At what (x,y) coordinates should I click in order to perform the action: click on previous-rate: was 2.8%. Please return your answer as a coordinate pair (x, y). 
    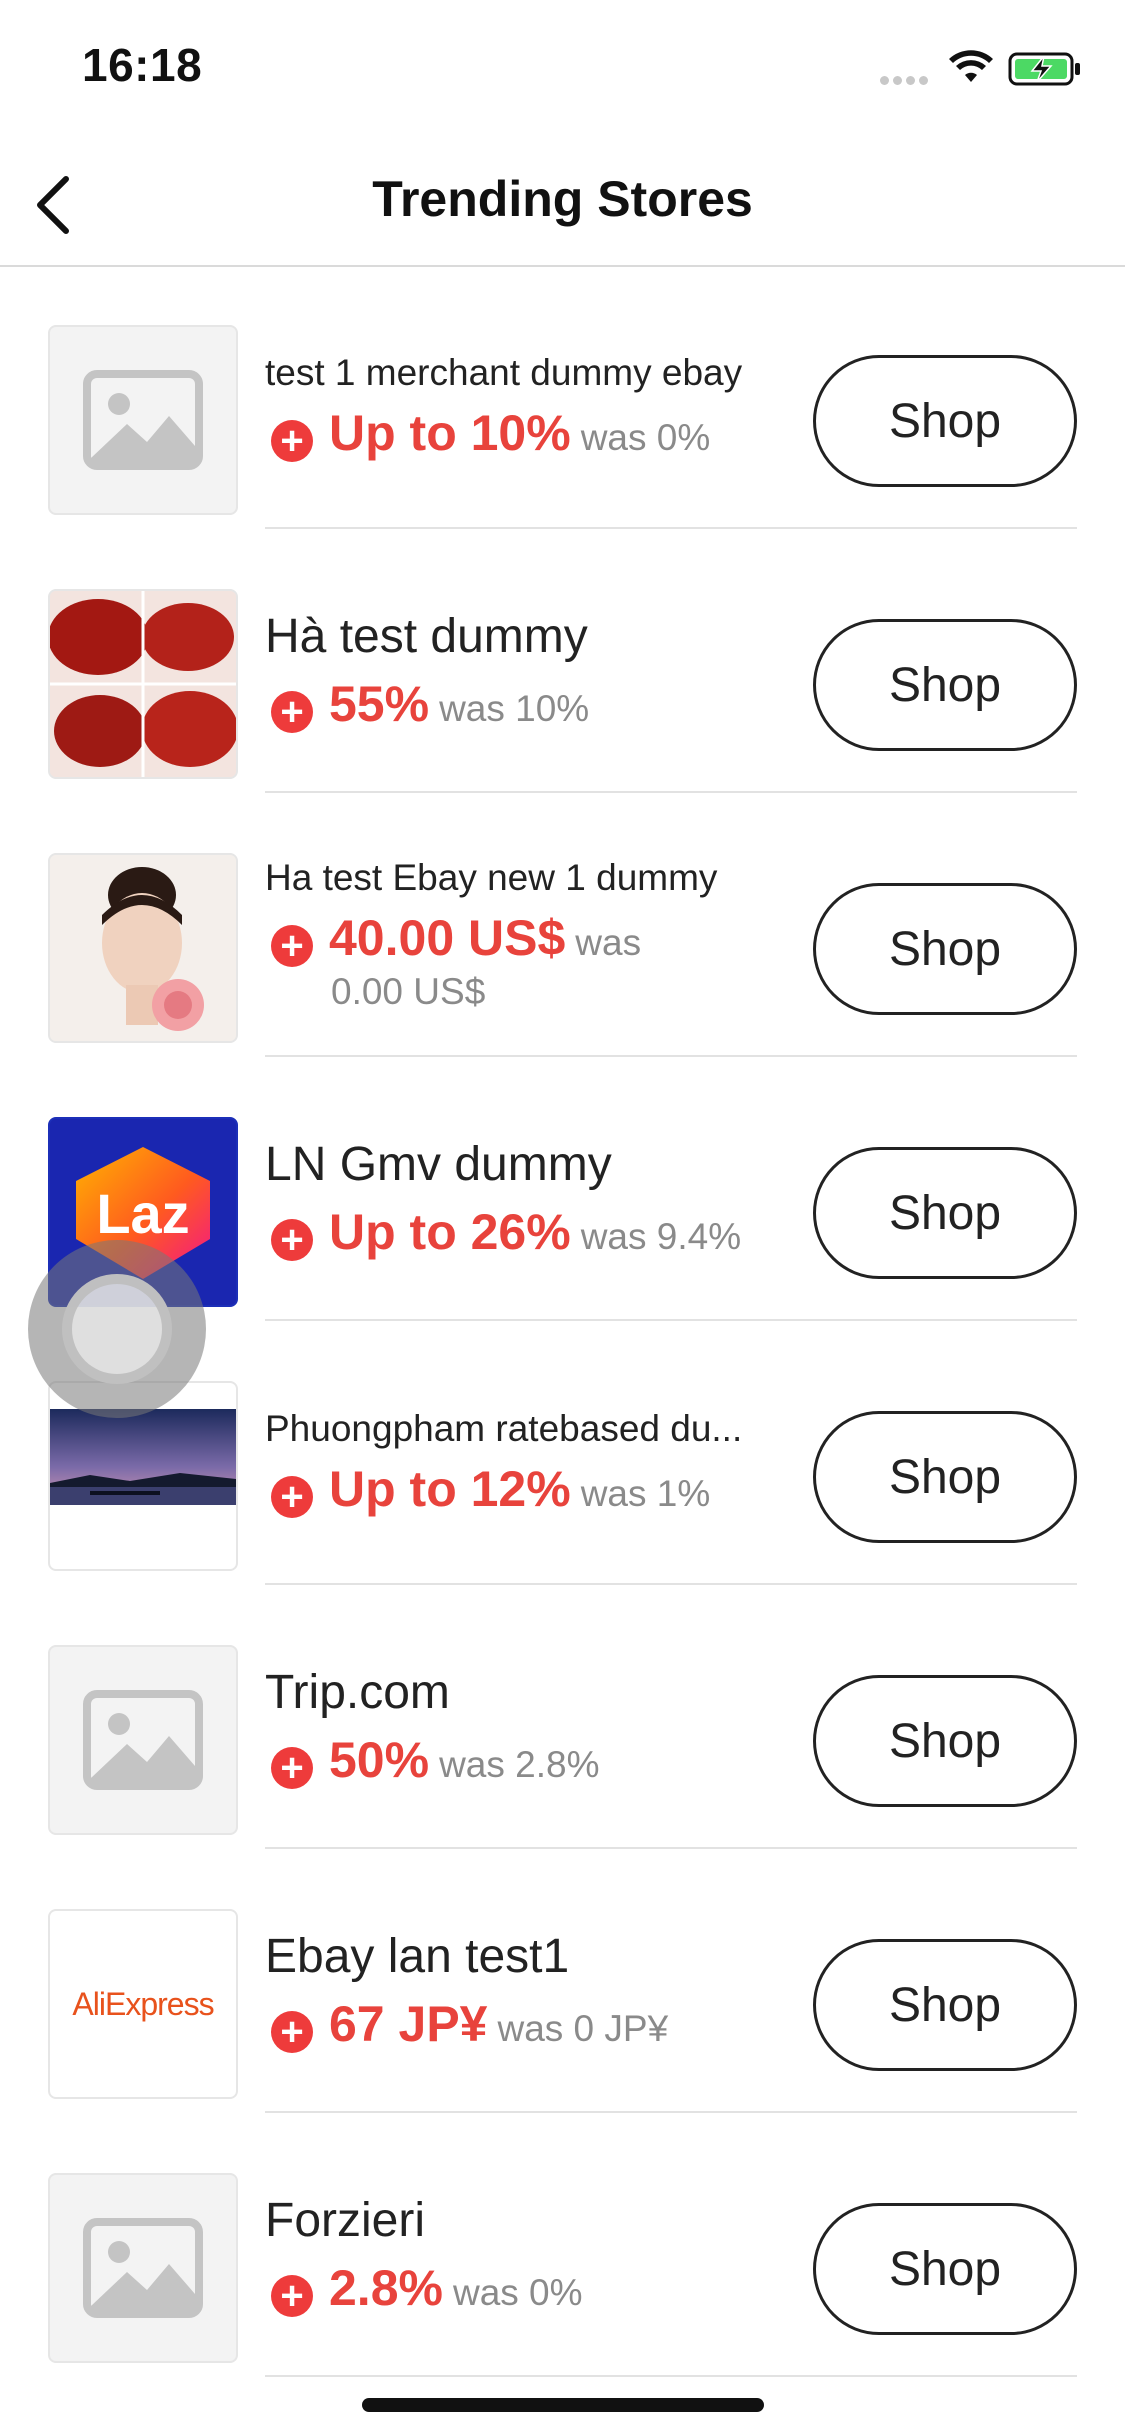
    Looking at the image, I should click on (519, 1764).